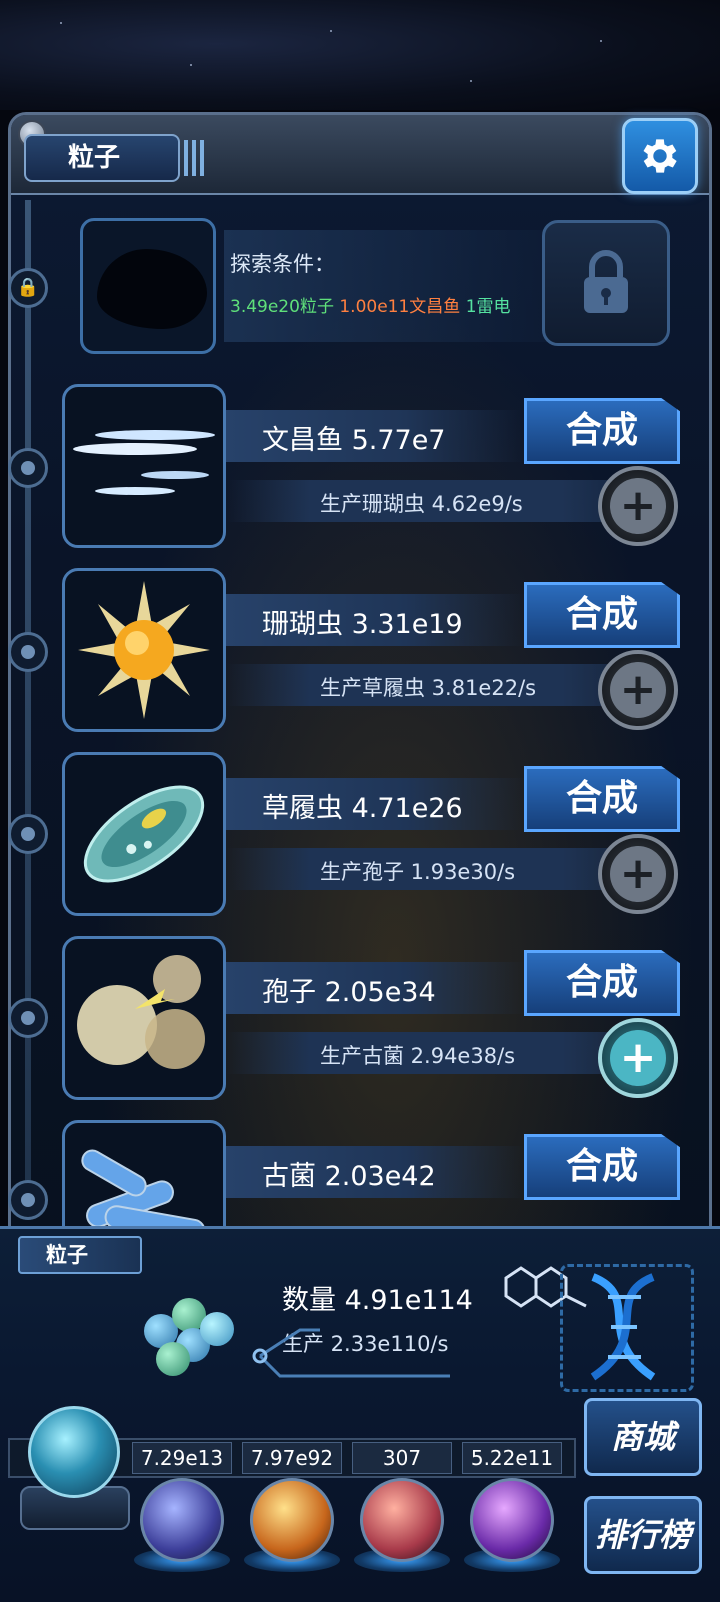  Describe the element at coordinates (28, 710) in the screenshot. I see `progress-rail` at that location.